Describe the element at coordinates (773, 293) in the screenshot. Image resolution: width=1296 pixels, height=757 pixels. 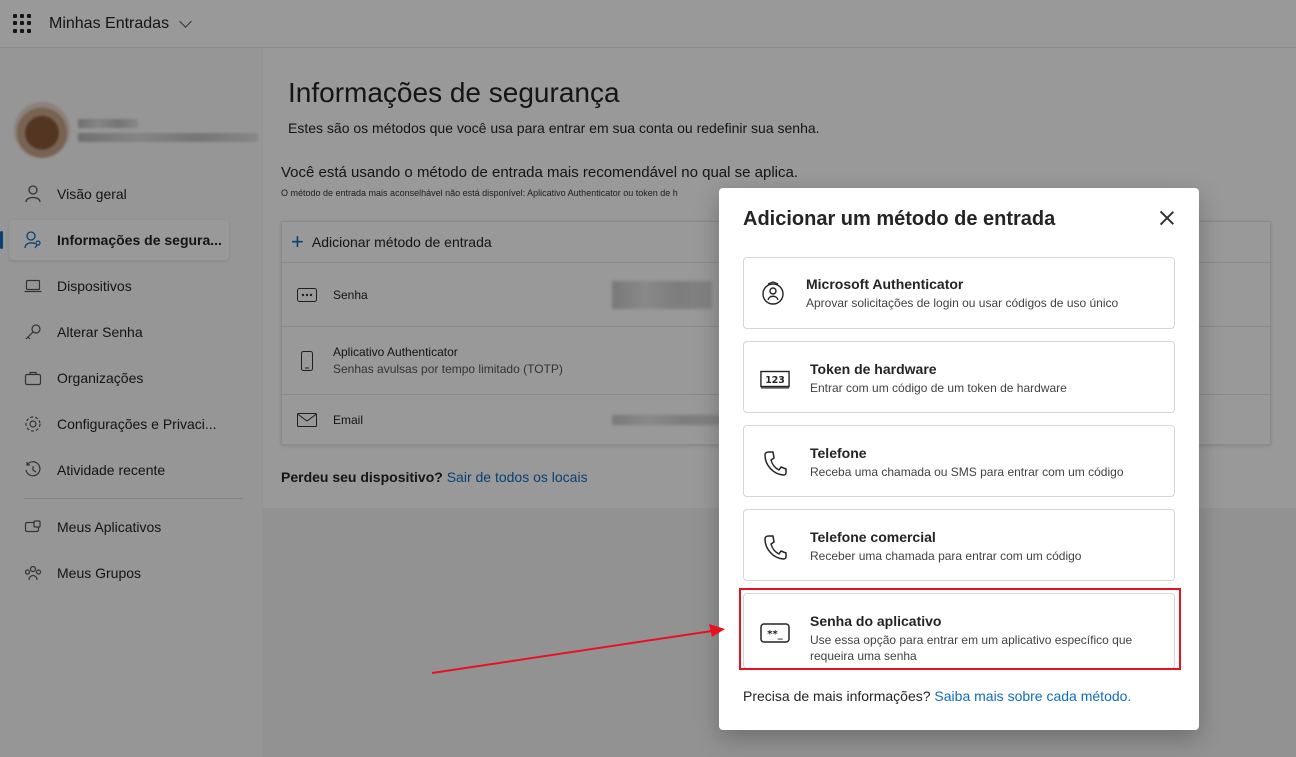
I see `authenticator-icon` at that location.